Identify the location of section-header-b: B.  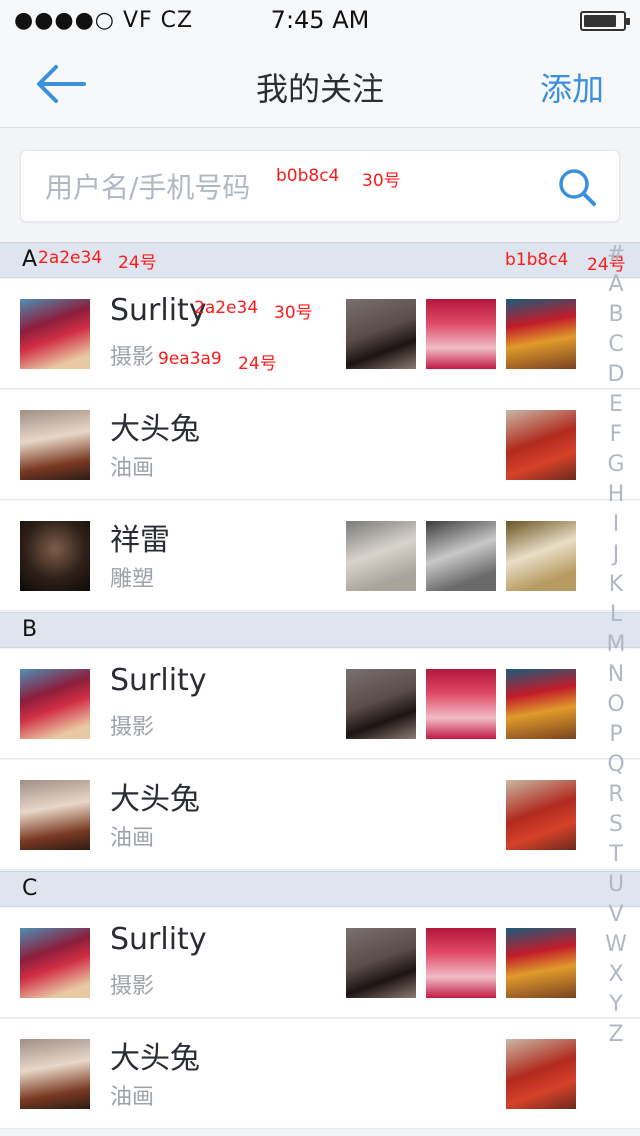
(320, 630).